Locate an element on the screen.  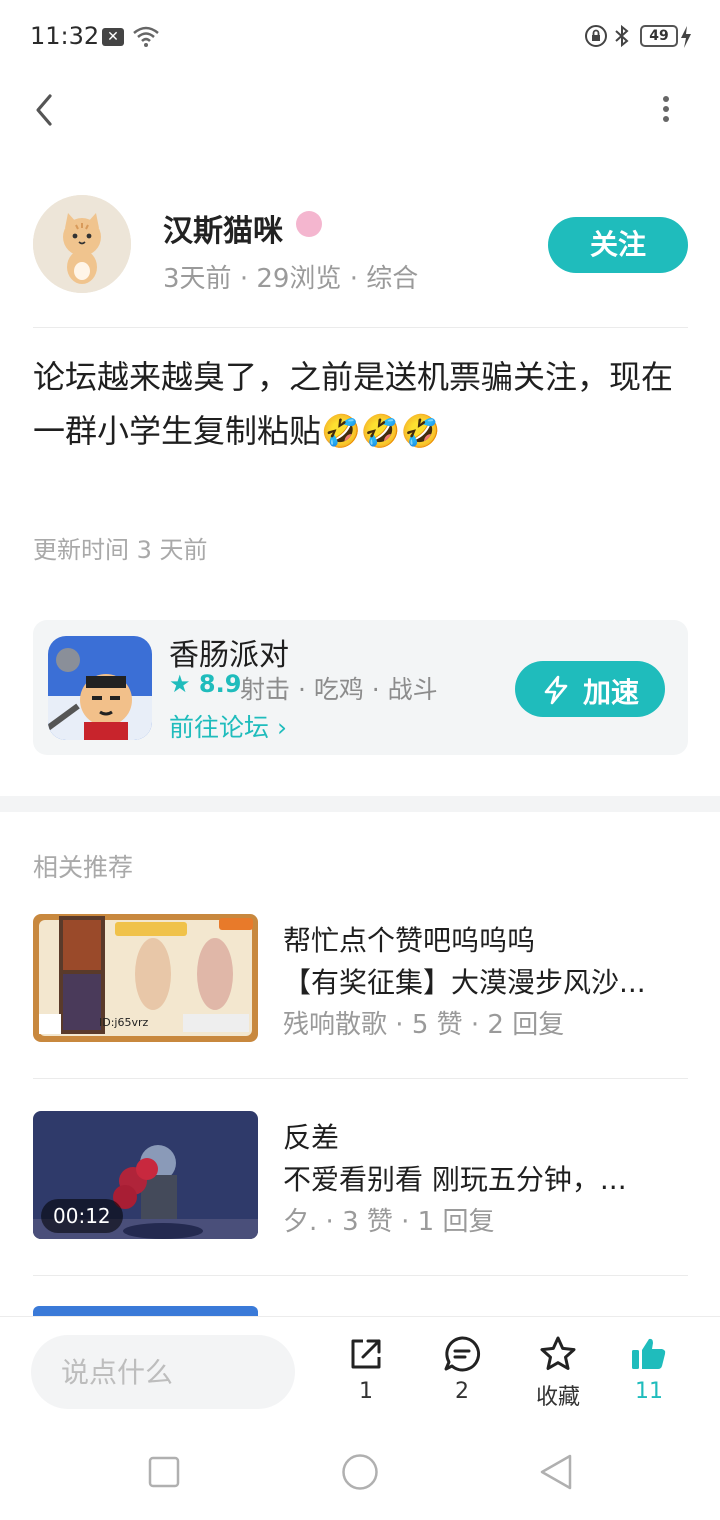
system-nav-bar is located at coordinates (360, 1473).